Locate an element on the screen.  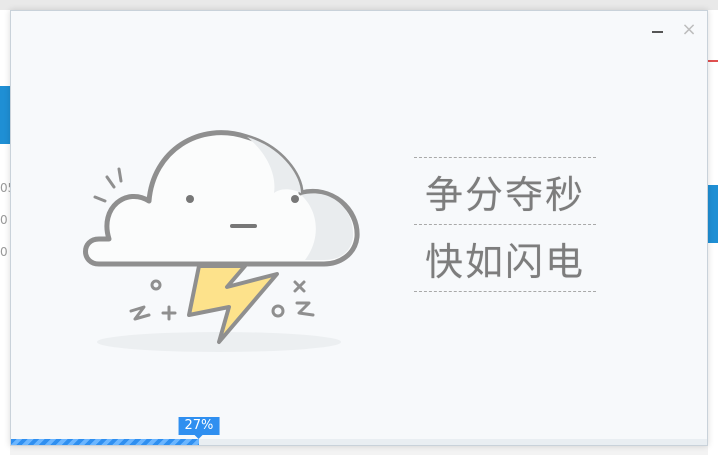
close-button: × is located at coordinates (689, 30).